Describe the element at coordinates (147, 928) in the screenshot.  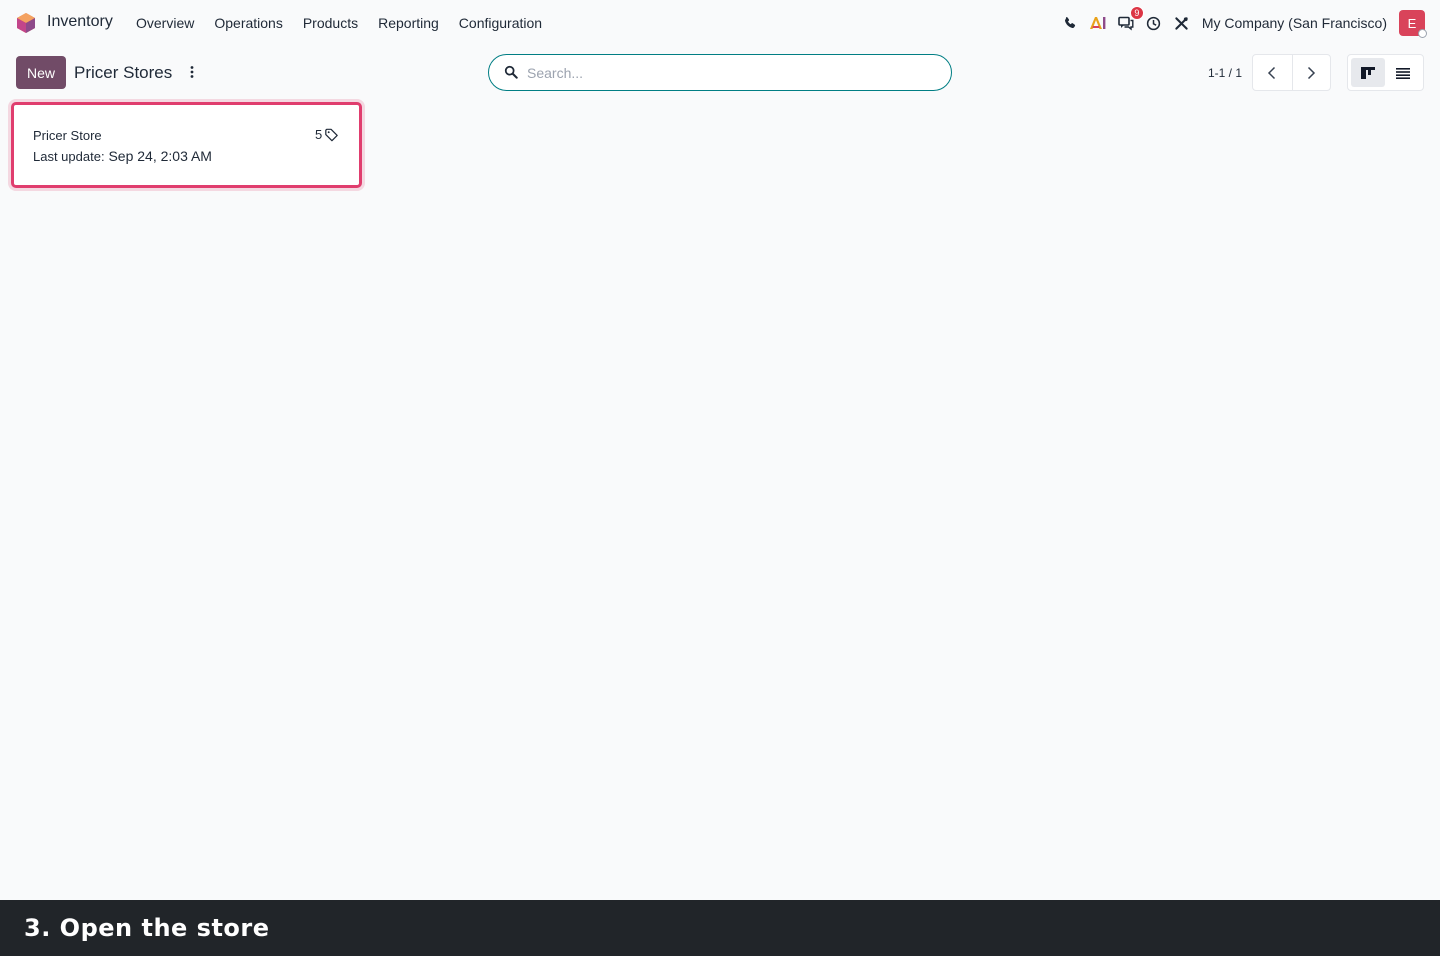
I see `tutorial-caption: 3. Open the store` at that location.